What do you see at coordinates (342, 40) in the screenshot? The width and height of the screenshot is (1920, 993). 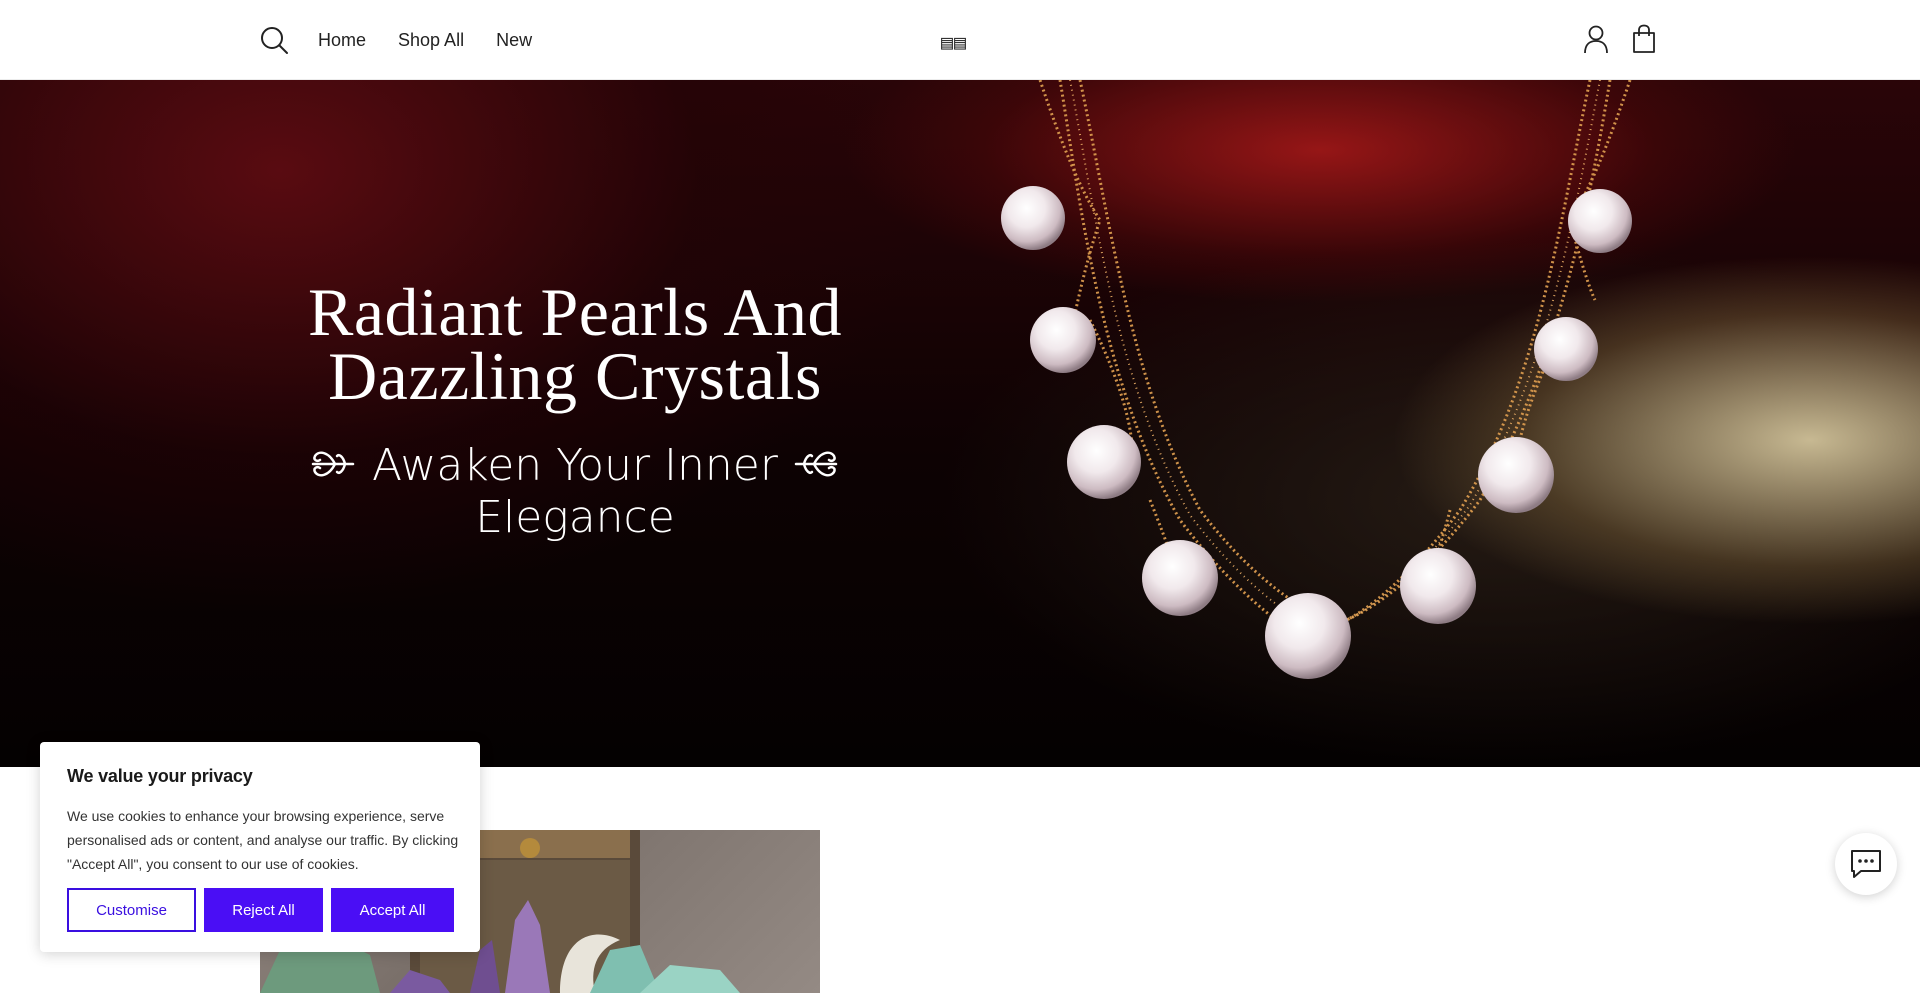 I see `nav-home: Home` at bounding box center [342, 40].